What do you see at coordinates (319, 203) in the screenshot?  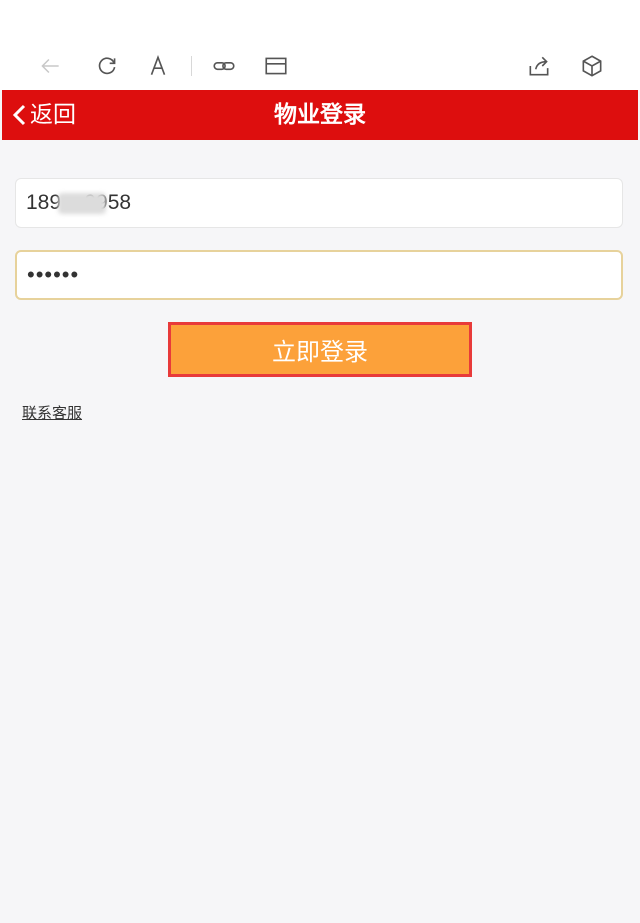 I see `phone-input` at bounding box center [319, 203].